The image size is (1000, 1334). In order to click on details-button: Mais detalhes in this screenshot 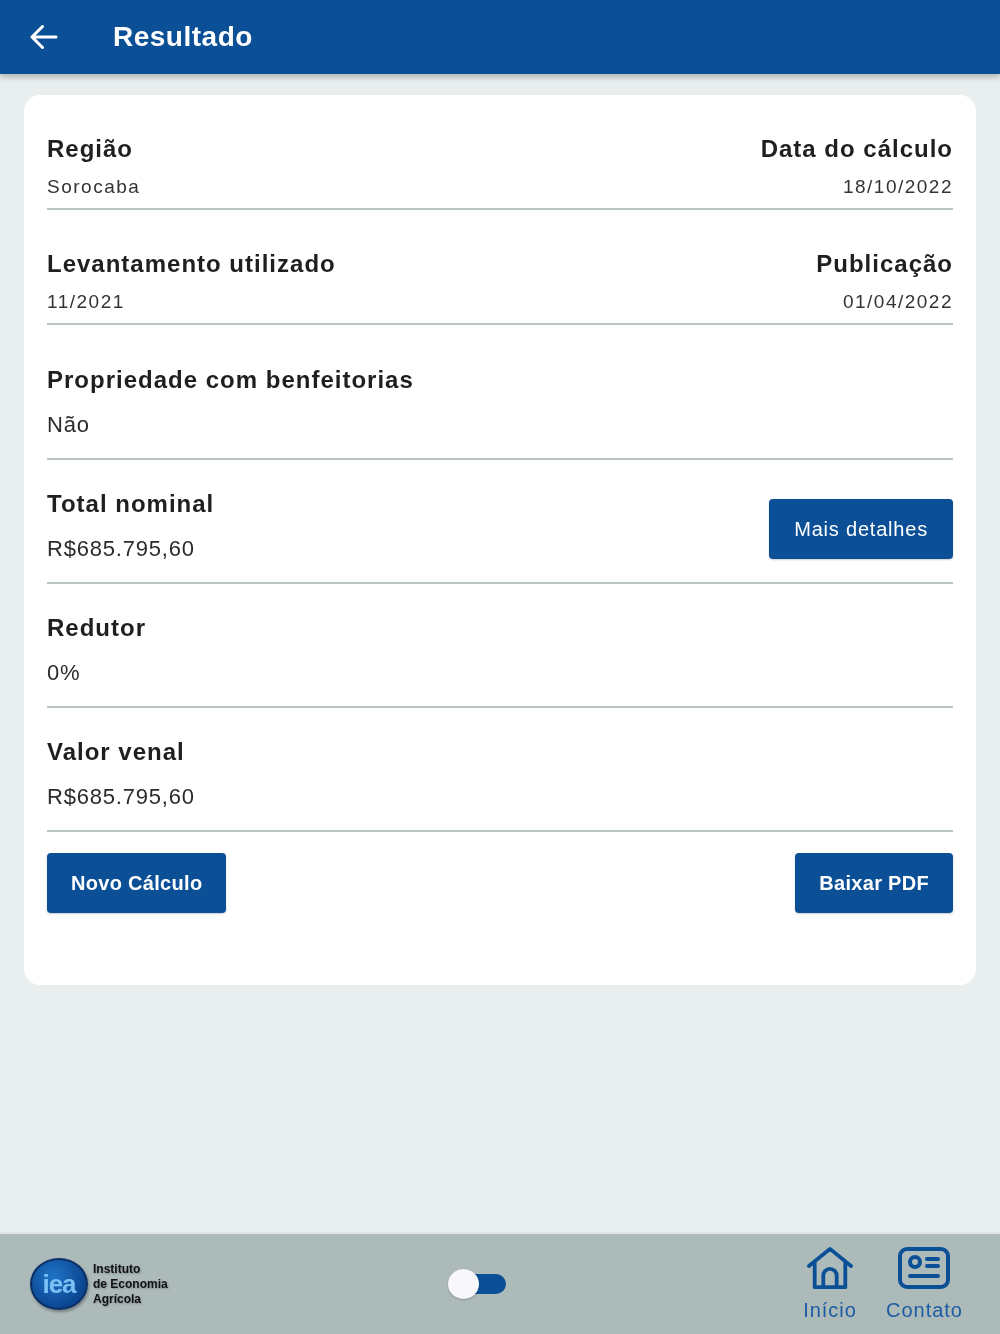, I will do `click(861, 529)`.